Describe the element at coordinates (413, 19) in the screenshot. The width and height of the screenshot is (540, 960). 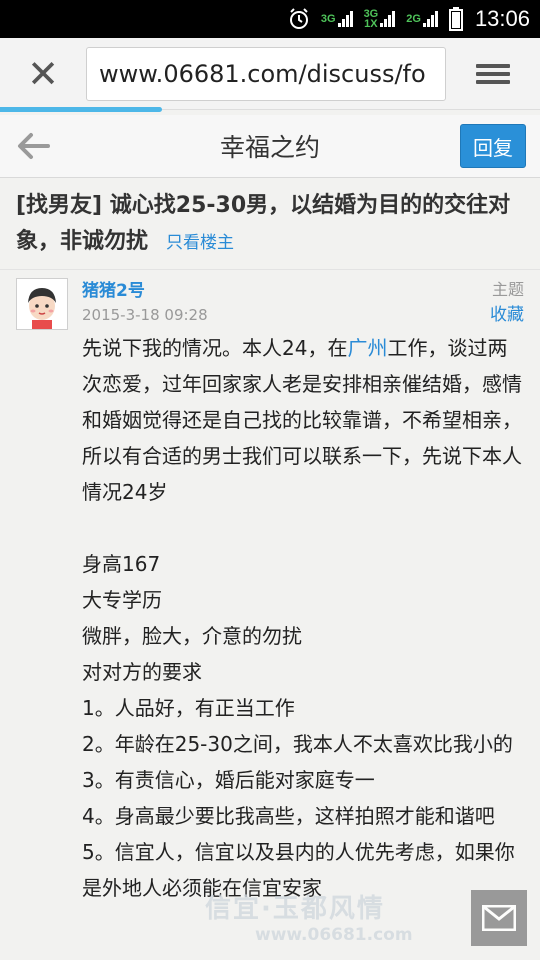
I see `net-label-3: 2G` at that location.